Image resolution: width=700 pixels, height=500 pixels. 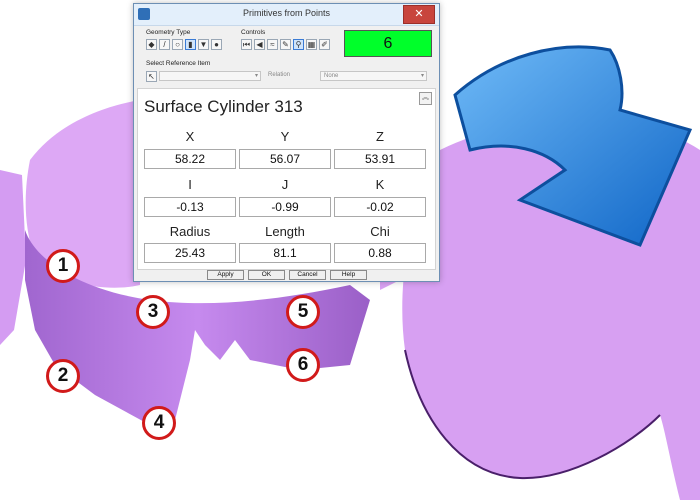 I want to click on col-label-chi: Chi, so click(x=380, y=231).